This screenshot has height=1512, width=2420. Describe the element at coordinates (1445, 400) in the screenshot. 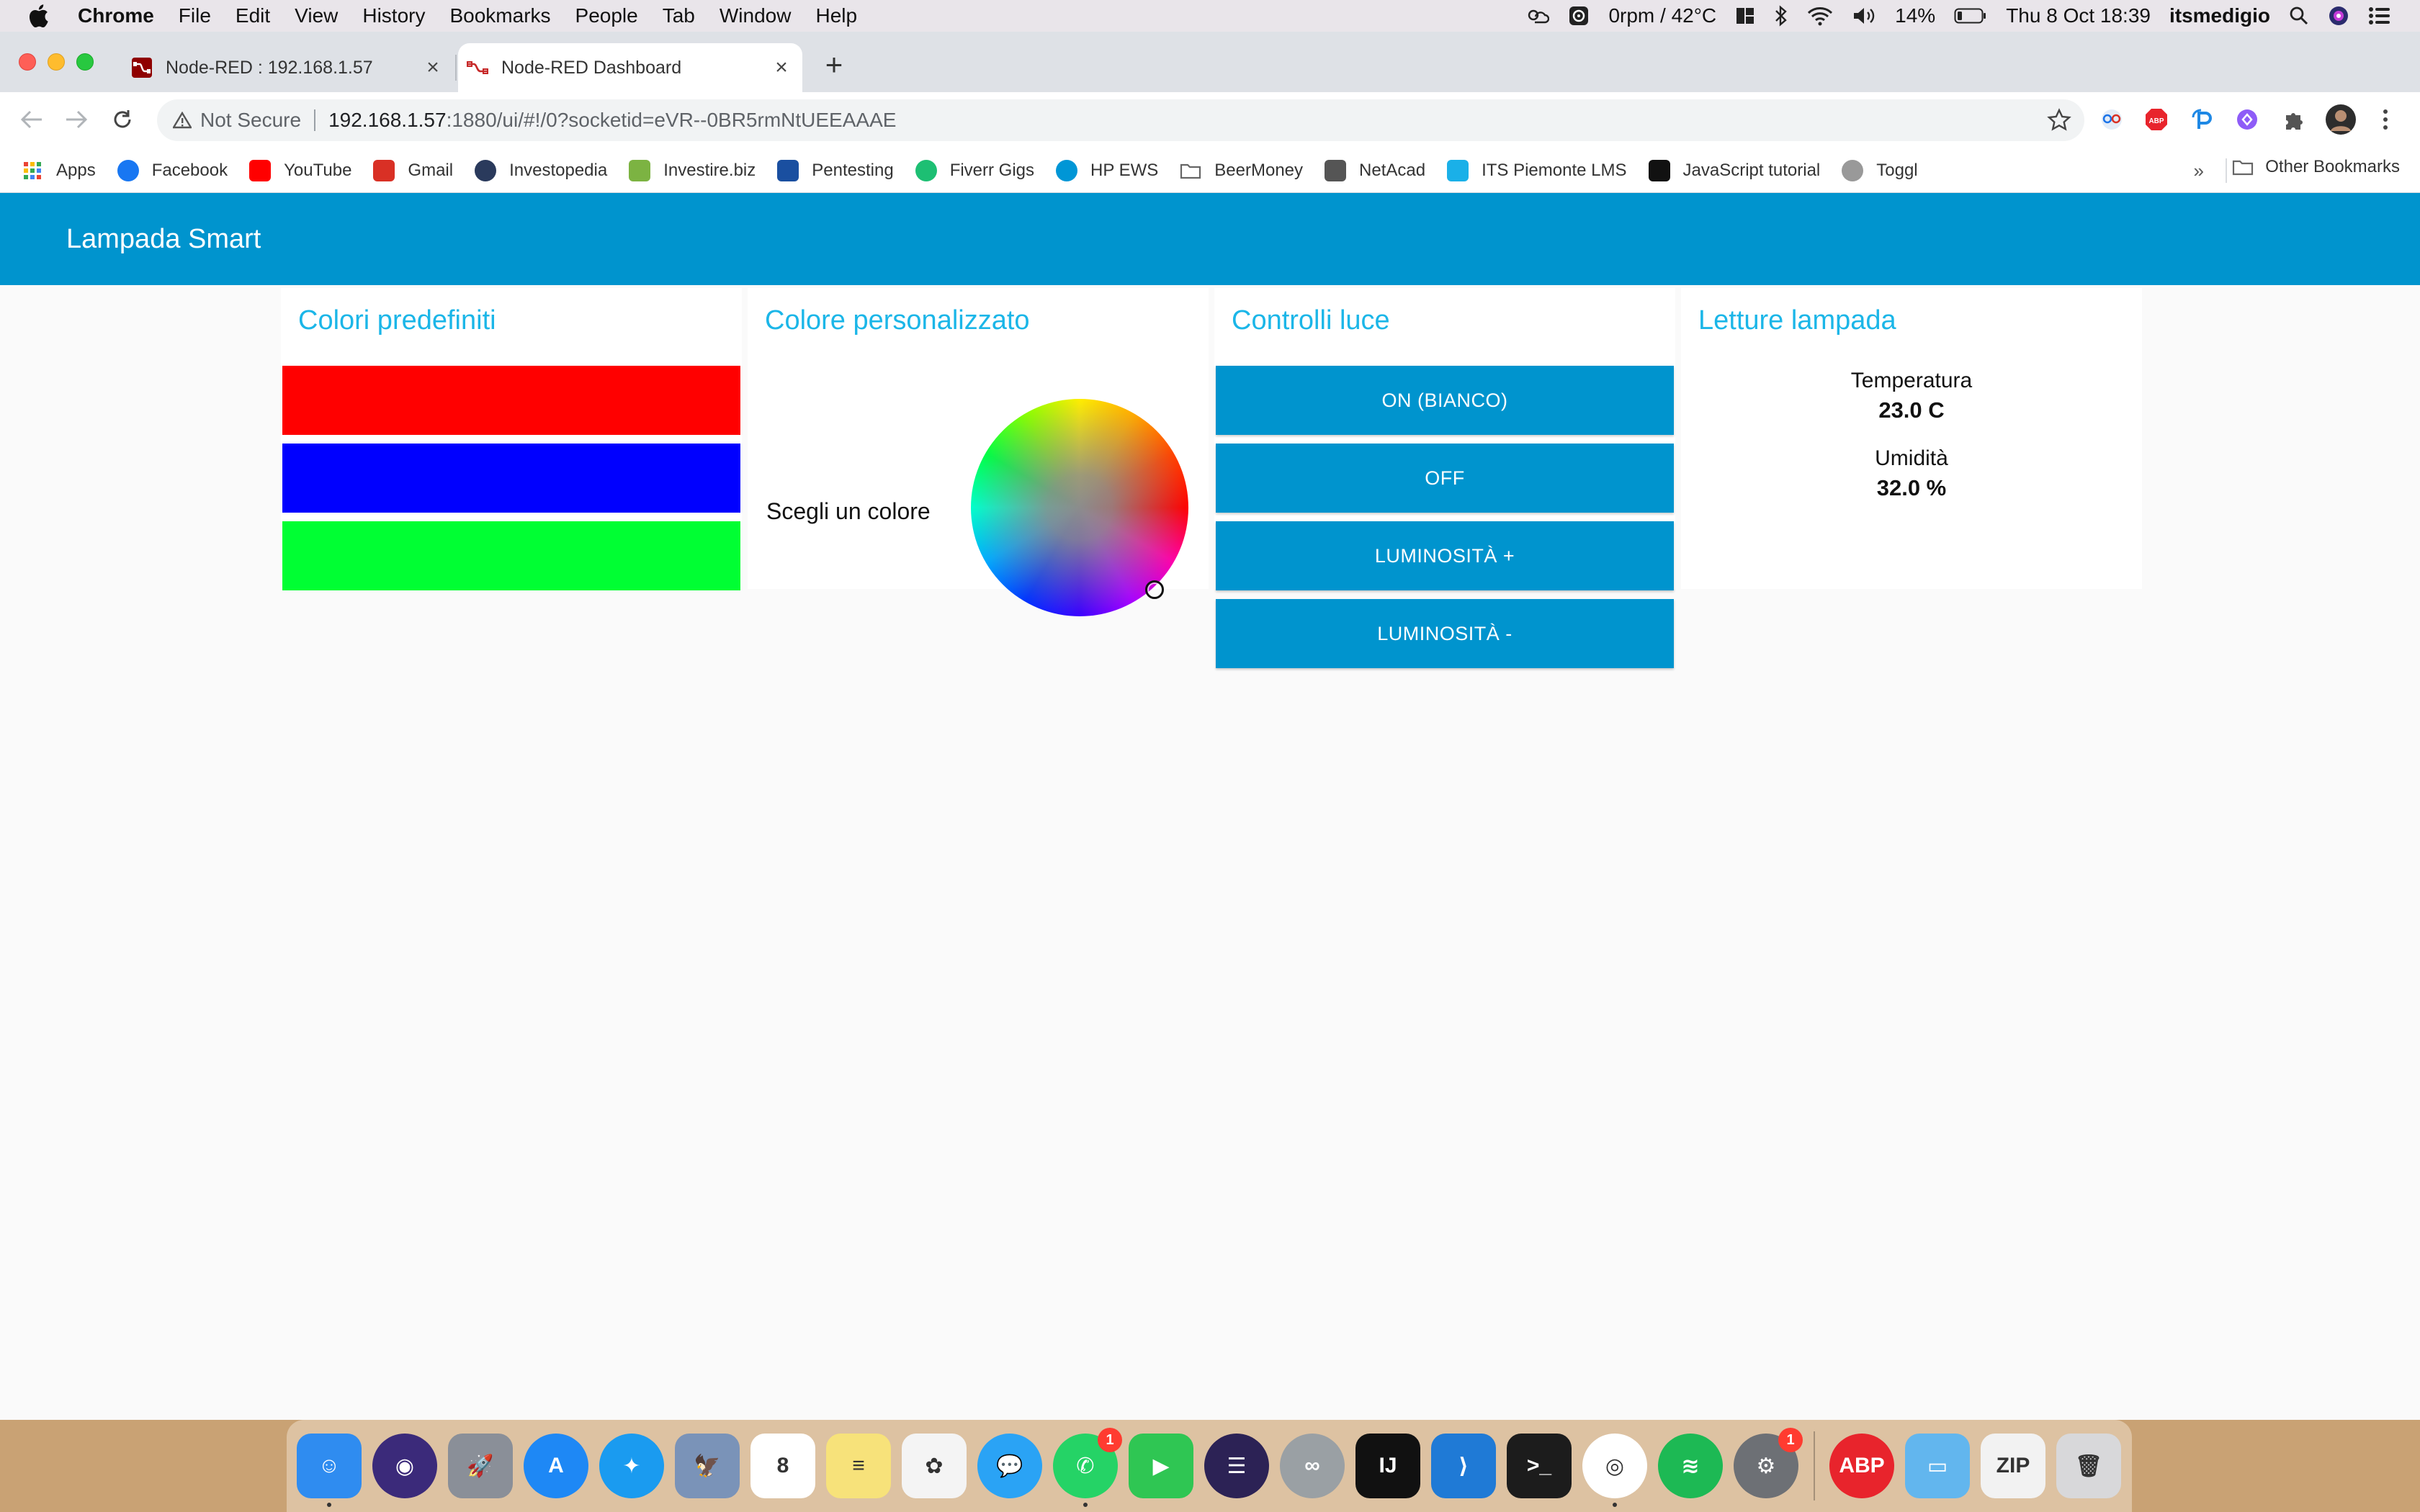

I see `on-white-button: ON (BIANCO)` at that location.